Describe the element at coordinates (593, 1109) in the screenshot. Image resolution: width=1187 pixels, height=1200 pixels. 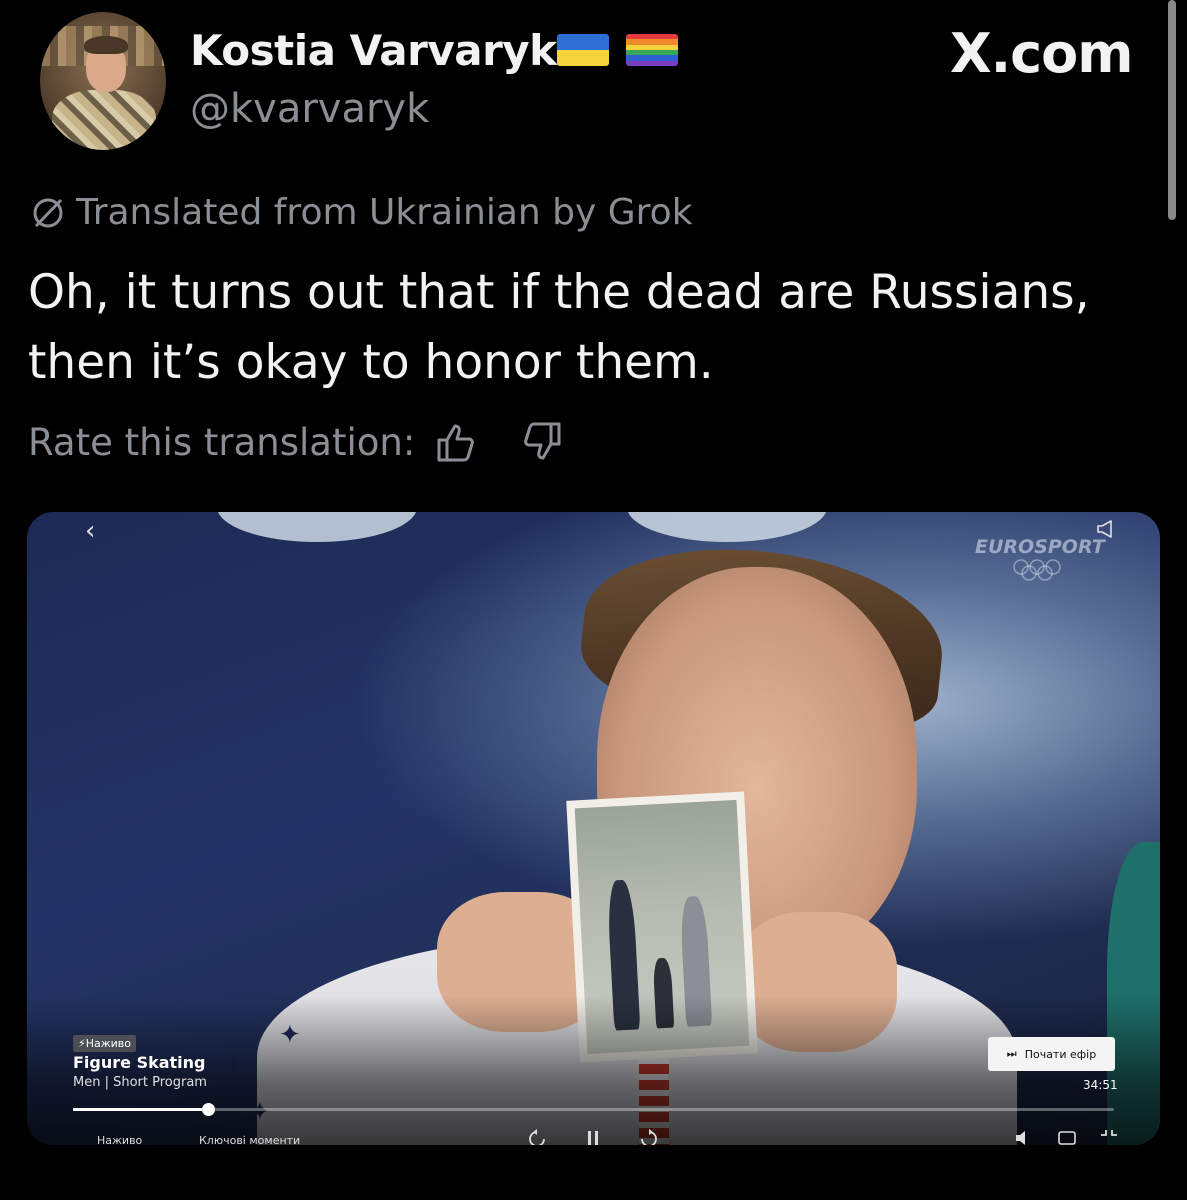
I see `video-progress-bar` at that location.